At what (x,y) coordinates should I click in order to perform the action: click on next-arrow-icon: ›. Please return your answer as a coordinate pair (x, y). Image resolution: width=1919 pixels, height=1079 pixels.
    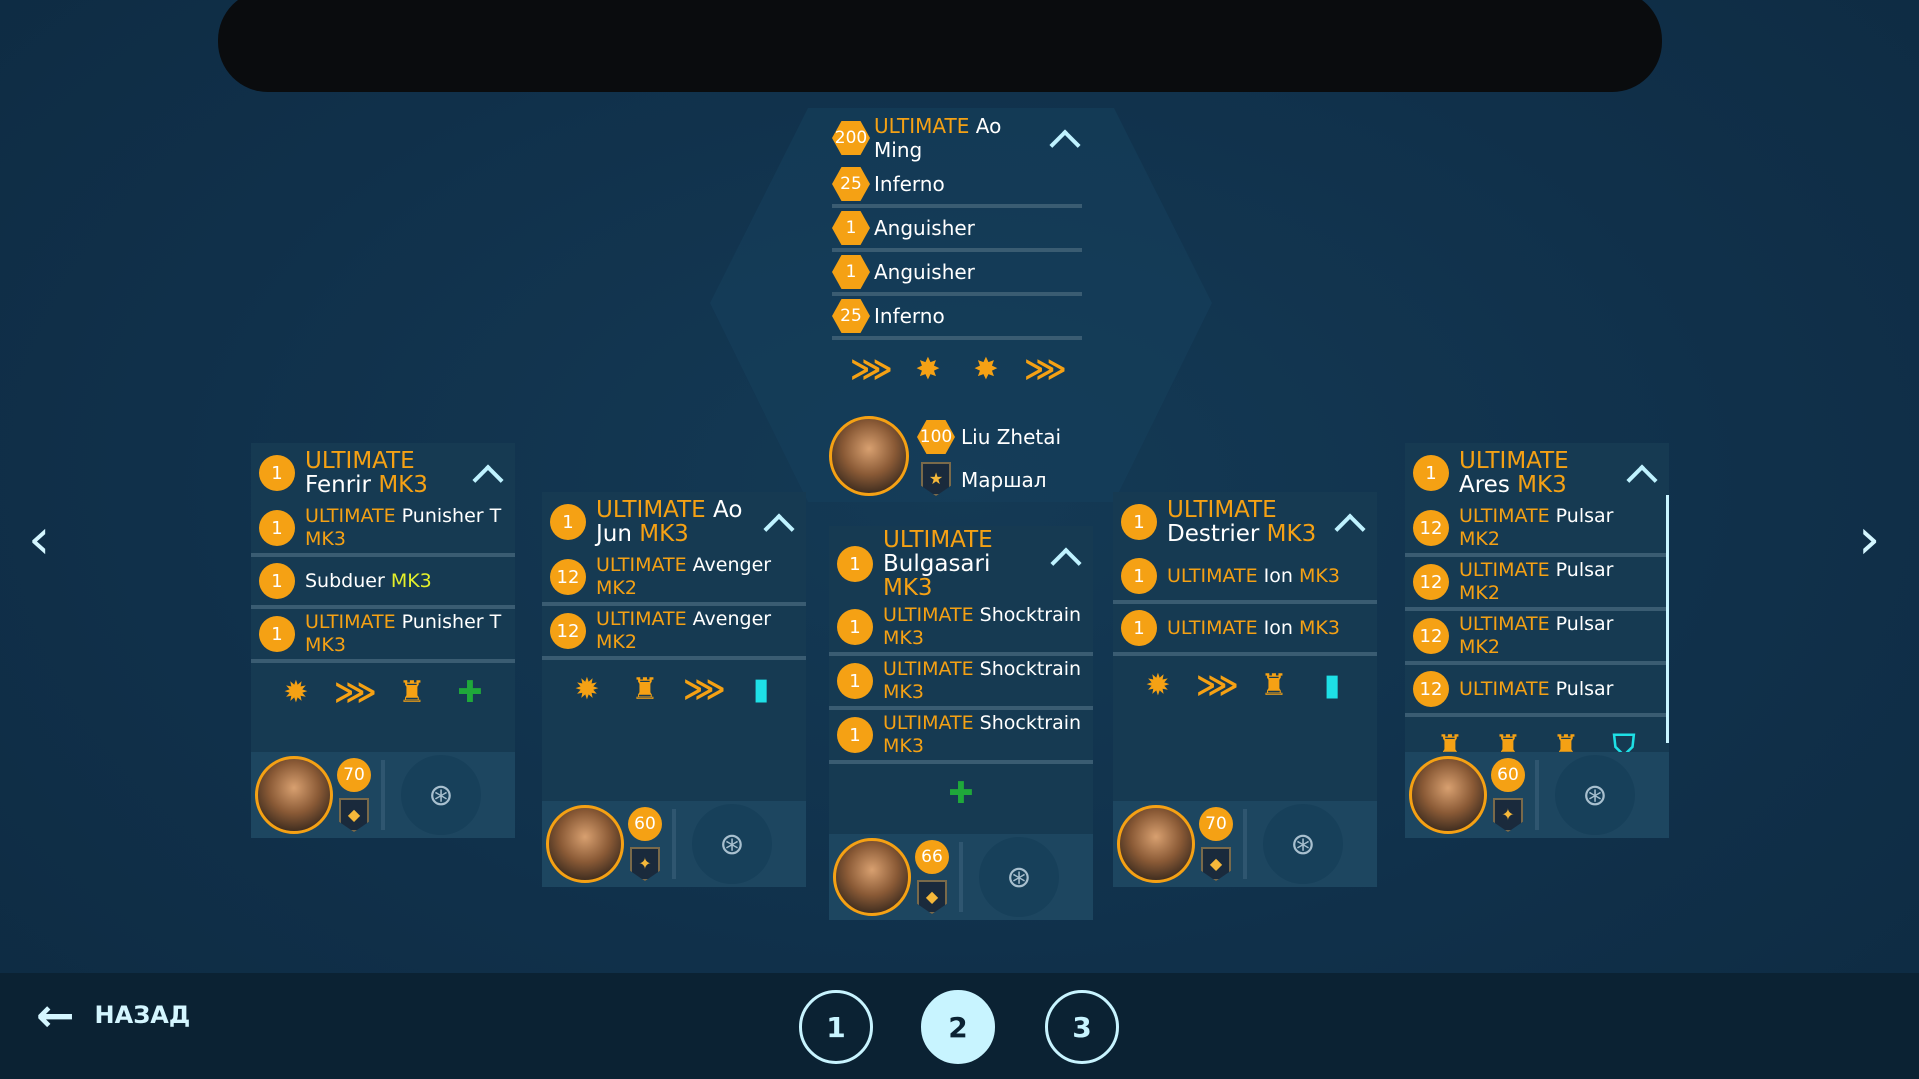
    Looking at the image, I should click on (1869, 540).